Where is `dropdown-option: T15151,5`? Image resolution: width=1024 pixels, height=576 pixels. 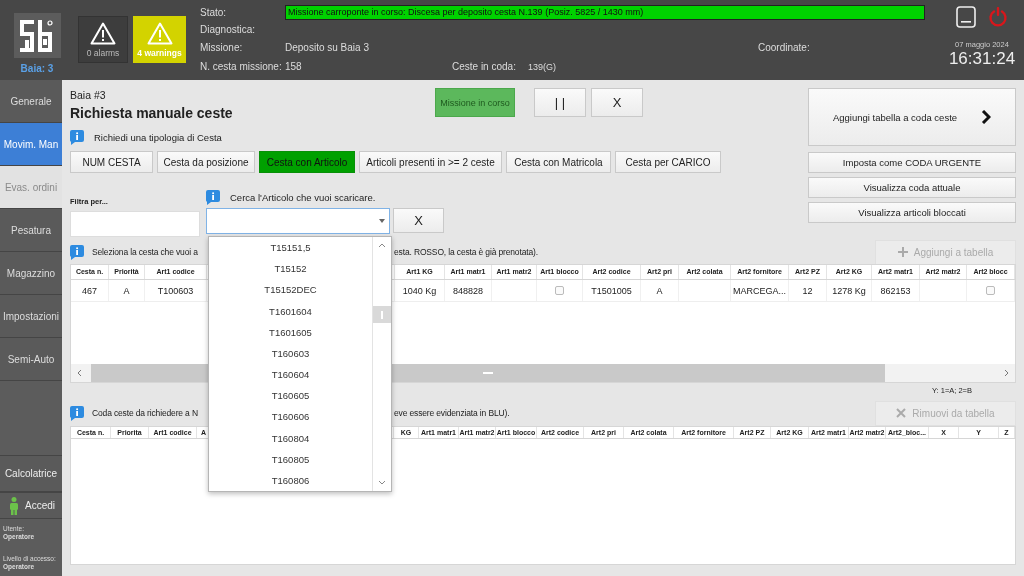
dropdown-option: T15151,5 is located at coordinates (290, 248).